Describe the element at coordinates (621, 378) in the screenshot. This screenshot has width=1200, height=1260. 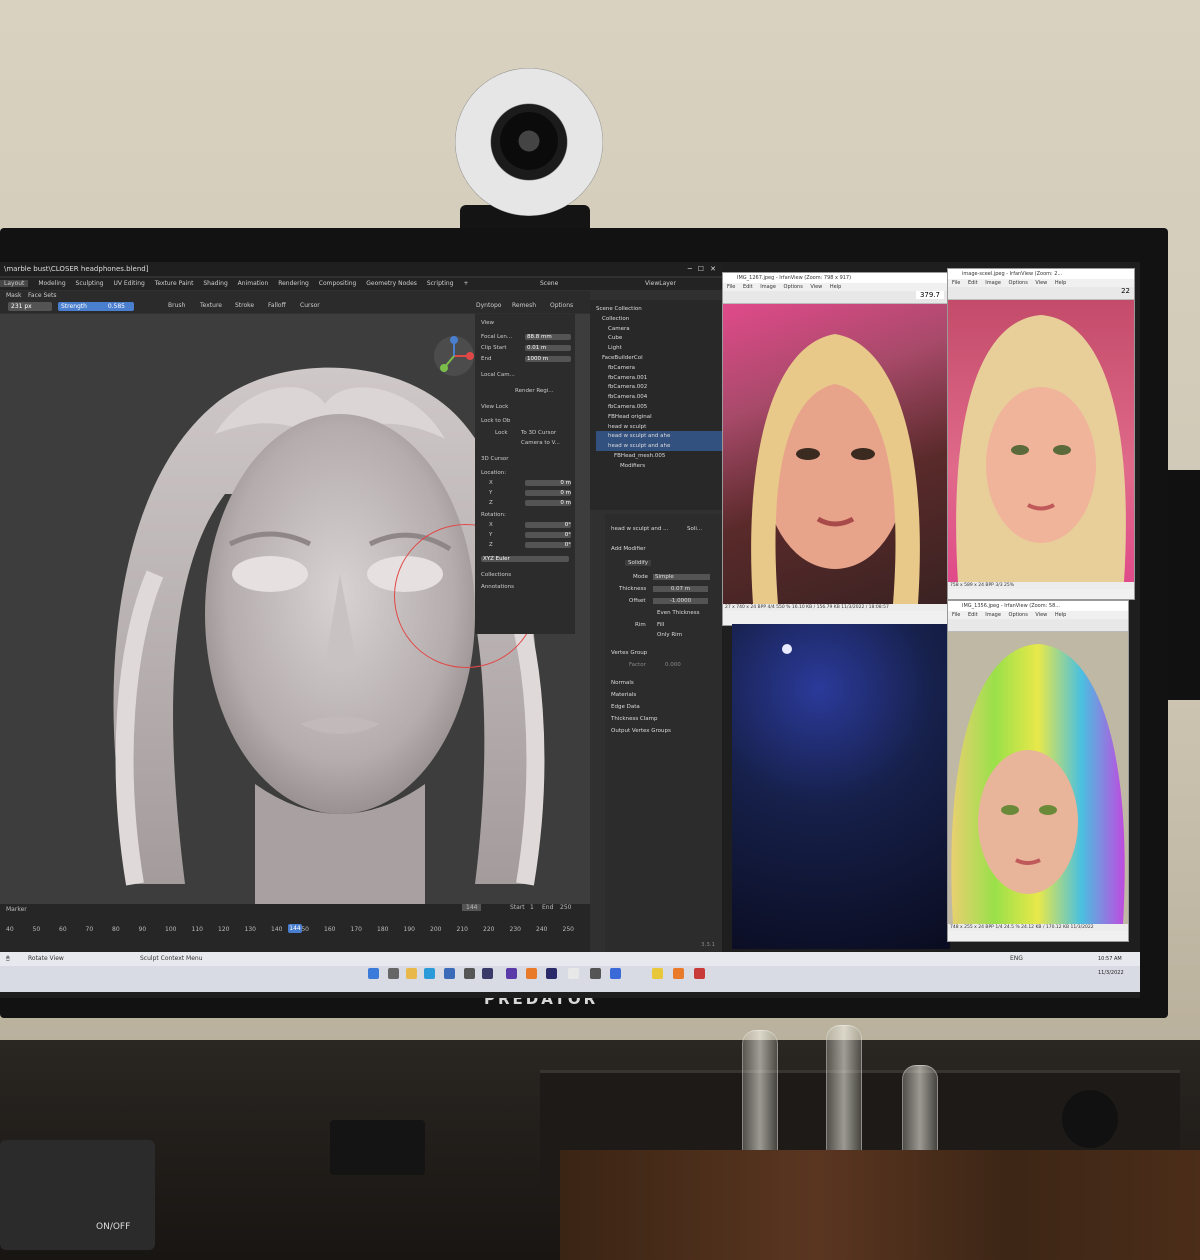
I see `outliner-item: fbCamera.001` at that location.